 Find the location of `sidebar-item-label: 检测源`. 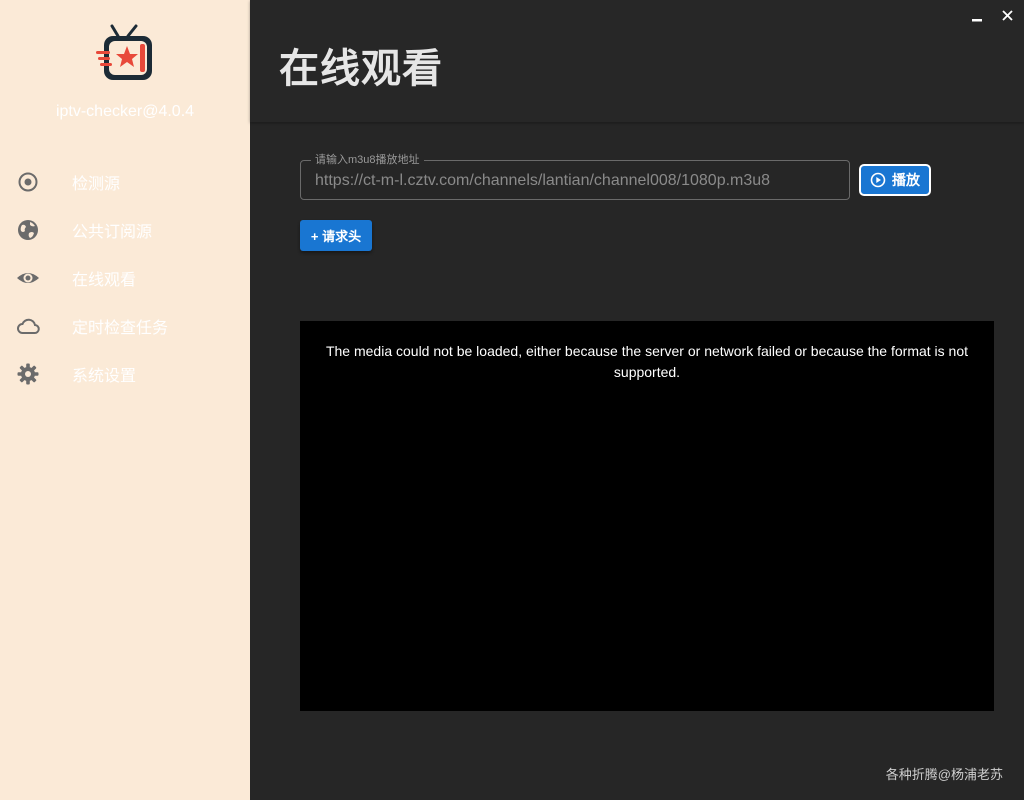

sidebar-item-label: 检测源 is located at coordinates (96, 184).